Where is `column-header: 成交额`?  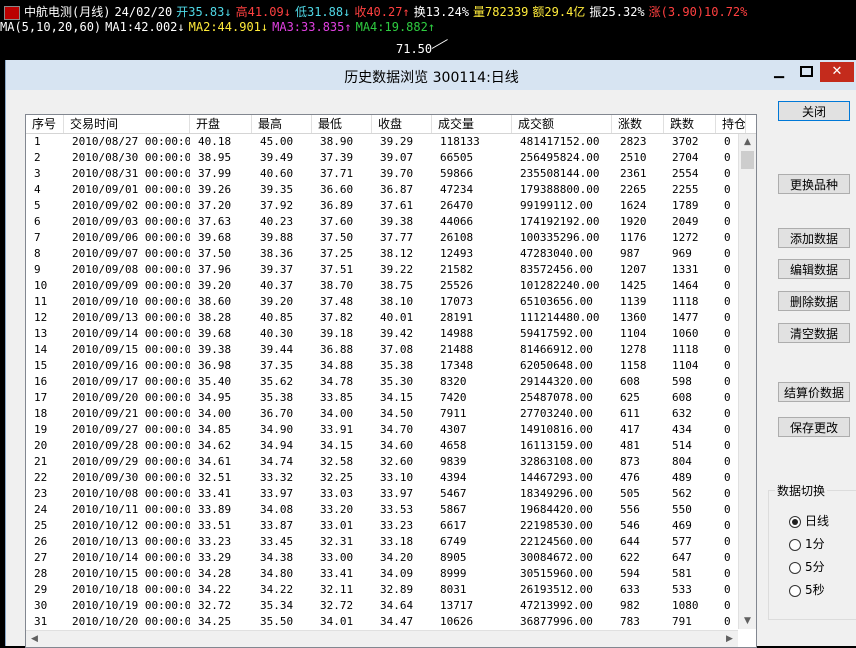 column-header: 成交额 is located at coordinates (562, 124).